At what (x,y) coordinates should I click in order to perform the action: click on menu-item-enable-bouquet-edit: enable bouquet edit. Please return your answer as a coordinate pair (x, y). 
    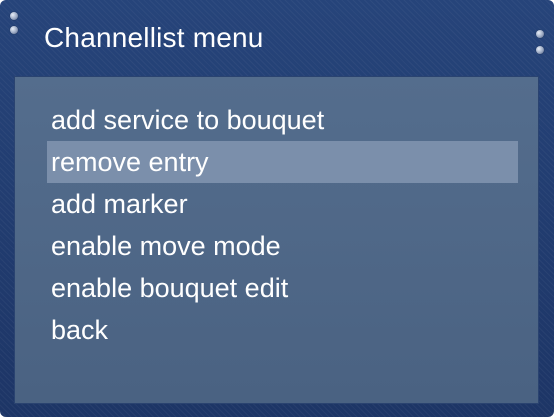
    Looking at the image, I should click on (276, 288).